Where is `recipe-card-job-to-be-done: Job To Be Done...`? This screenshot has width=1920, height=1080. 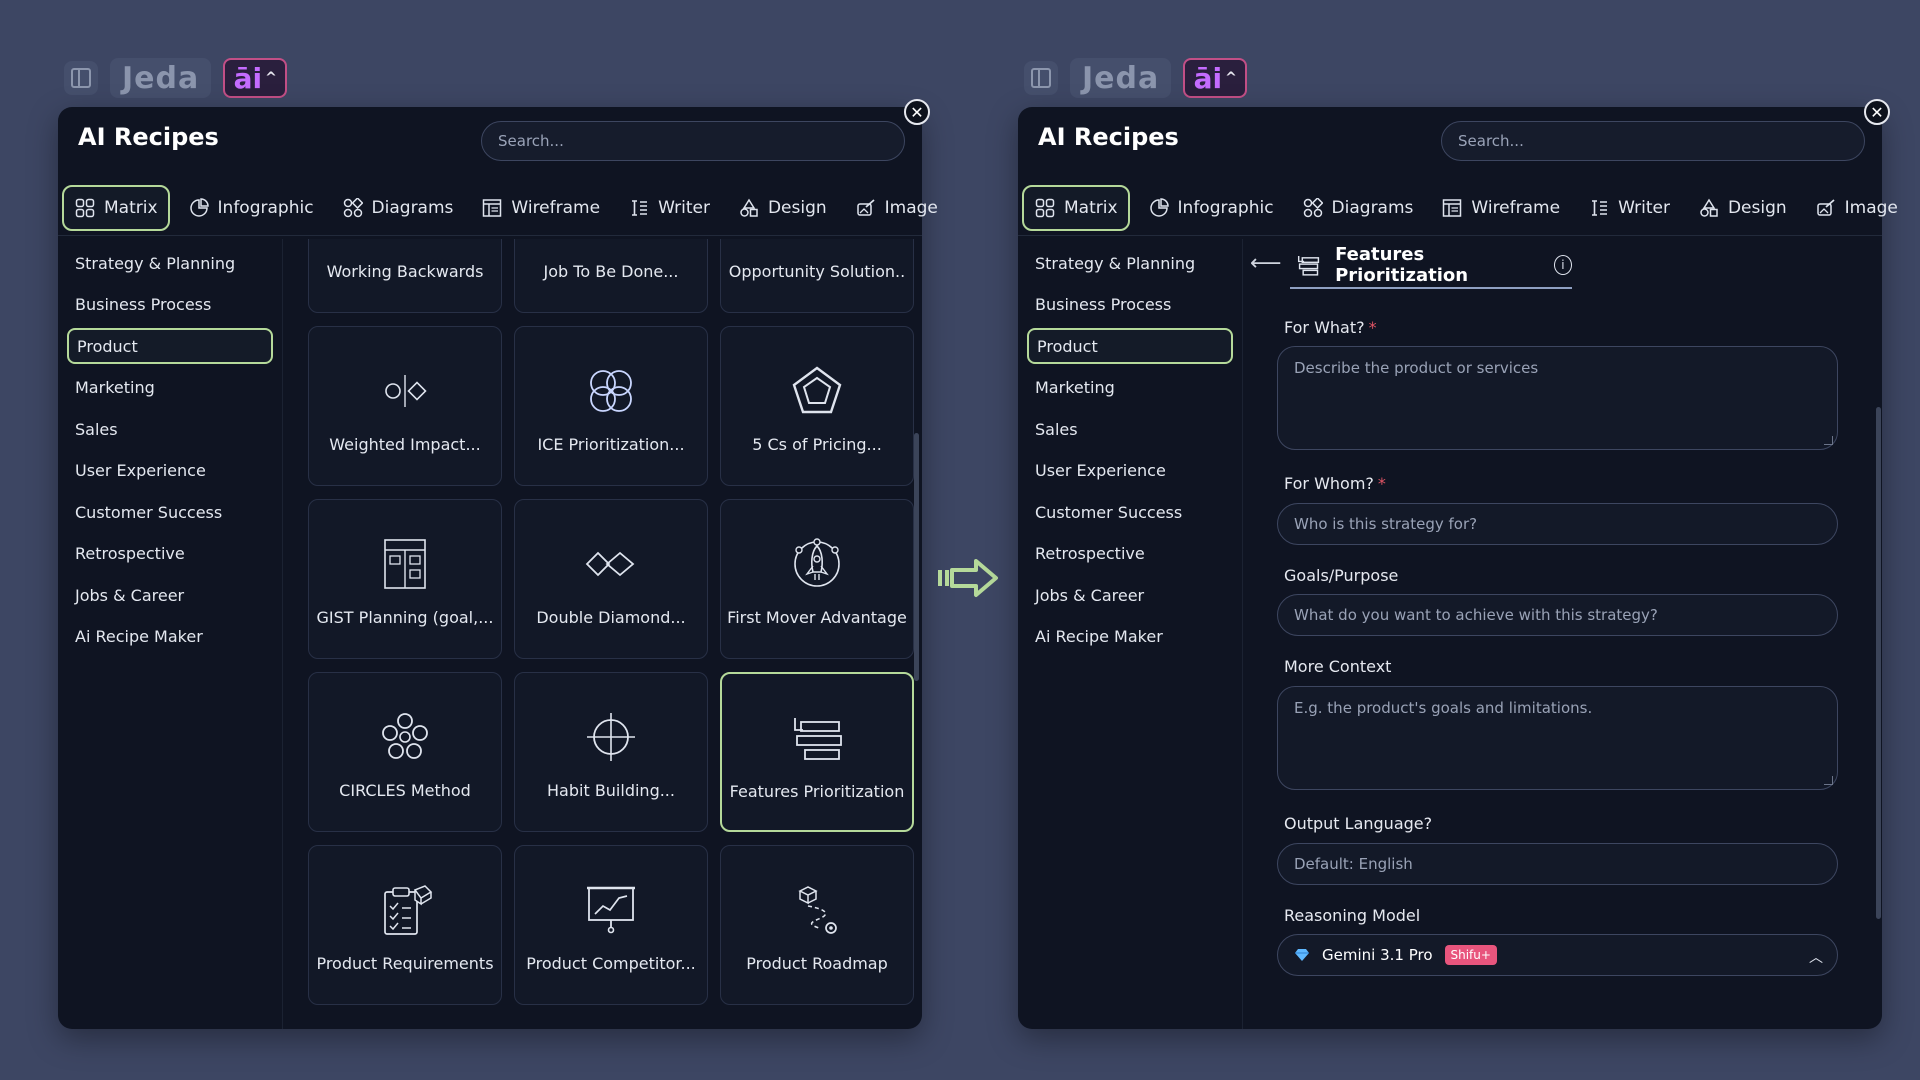 recipe-card-job-to-be-done: Job To Be Done... is located at coordinates (611, 276).